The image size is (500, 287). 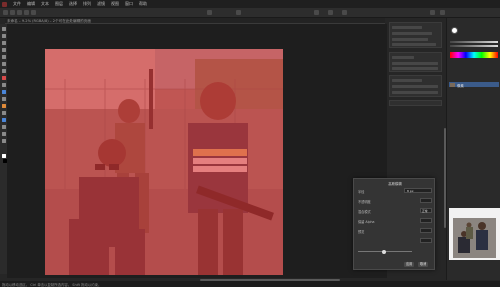 What do you see at coordinates (3, 57) in the screenshot?
I see `selection-brush-icon` at bounding box center [3, 57].